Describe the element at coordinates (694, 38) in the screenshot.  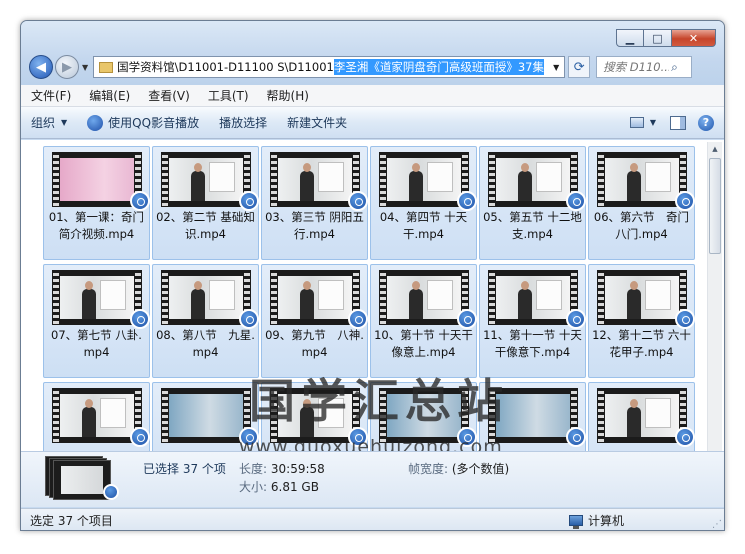
I see `close-button: ✕` at that location.